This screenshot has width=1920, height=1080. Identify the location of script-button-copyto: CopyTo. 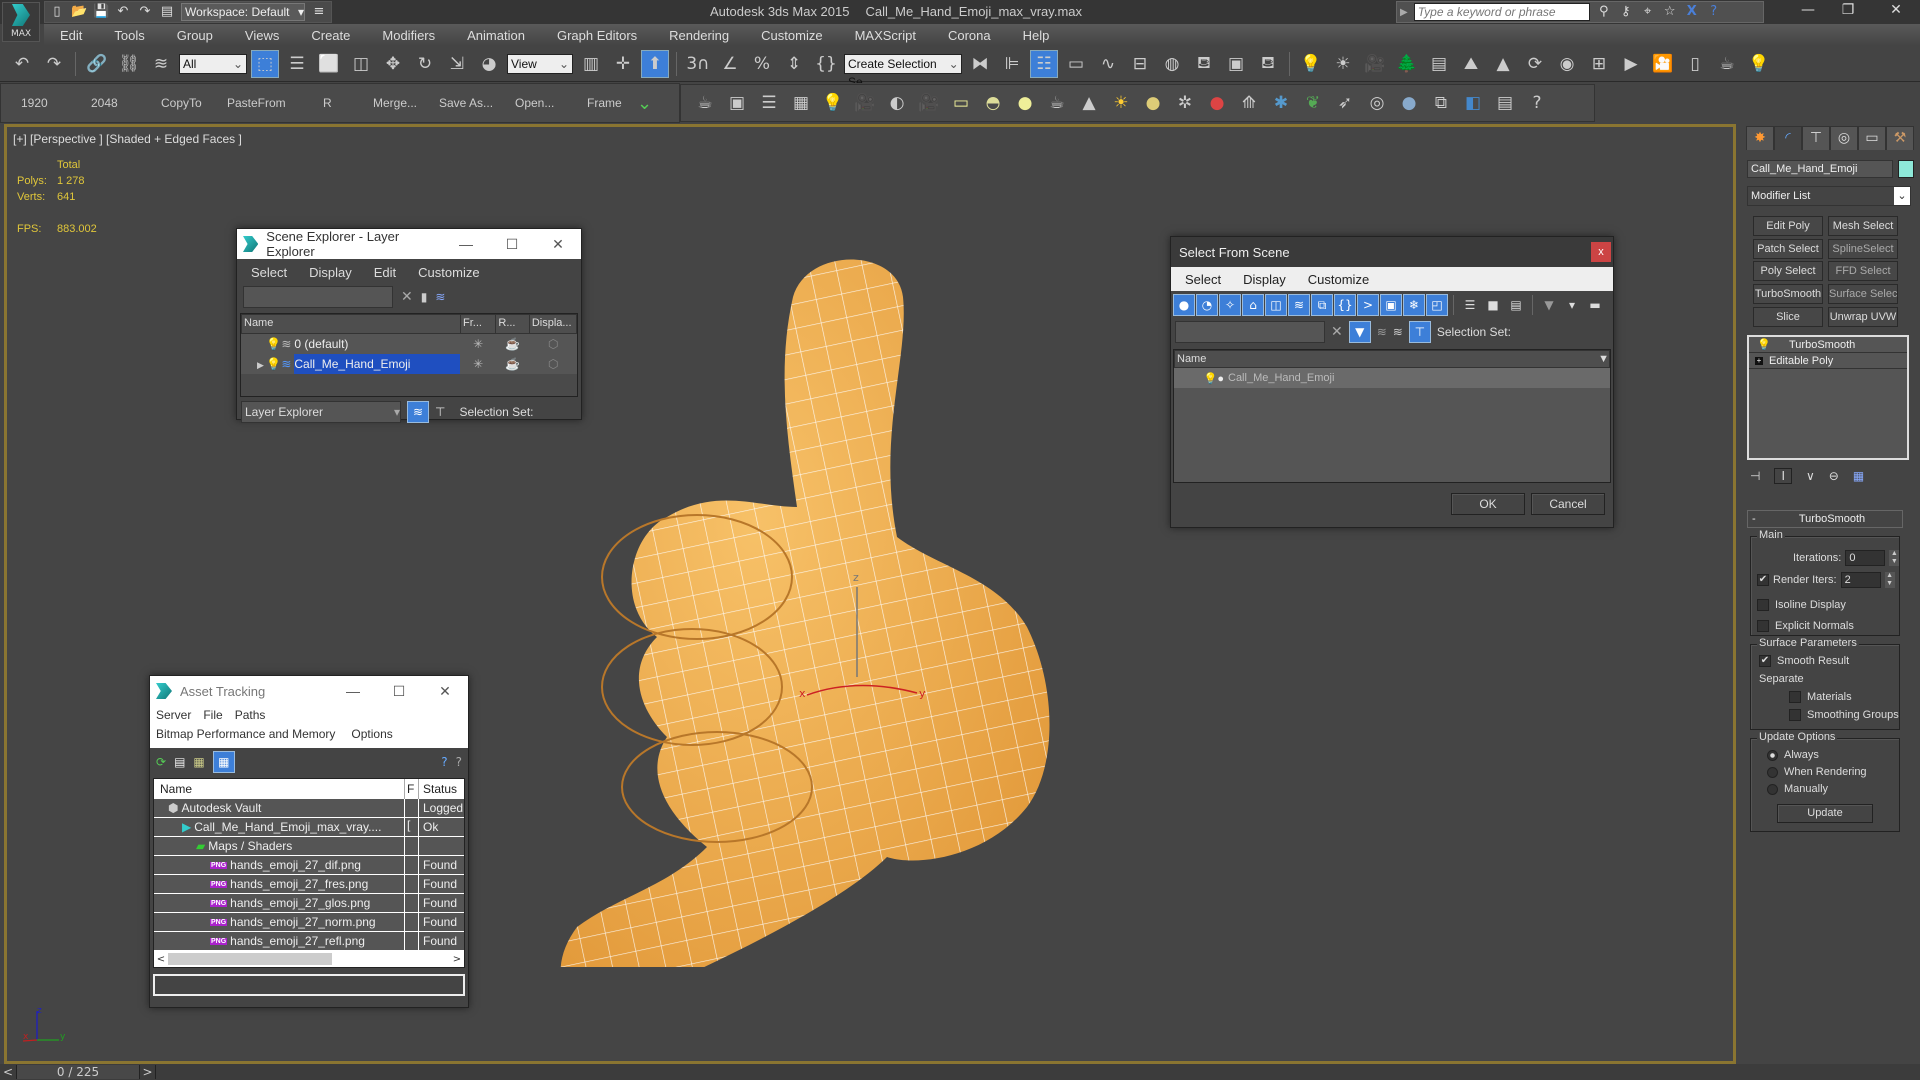
(194, 103).